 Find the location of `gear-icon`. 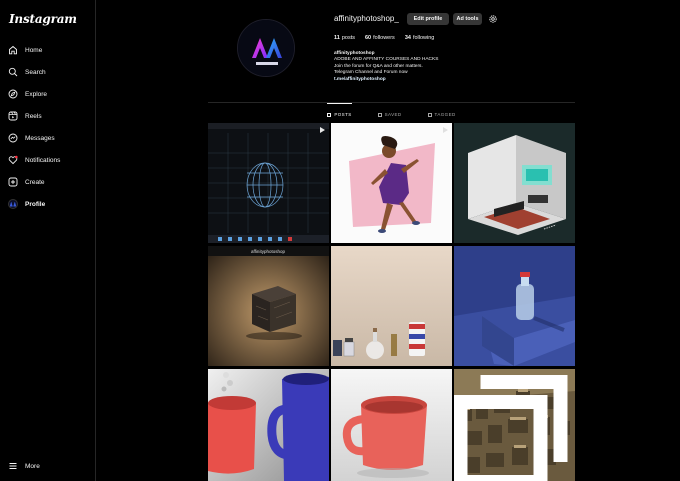

gear-icon is located at coordinates (493, 19).